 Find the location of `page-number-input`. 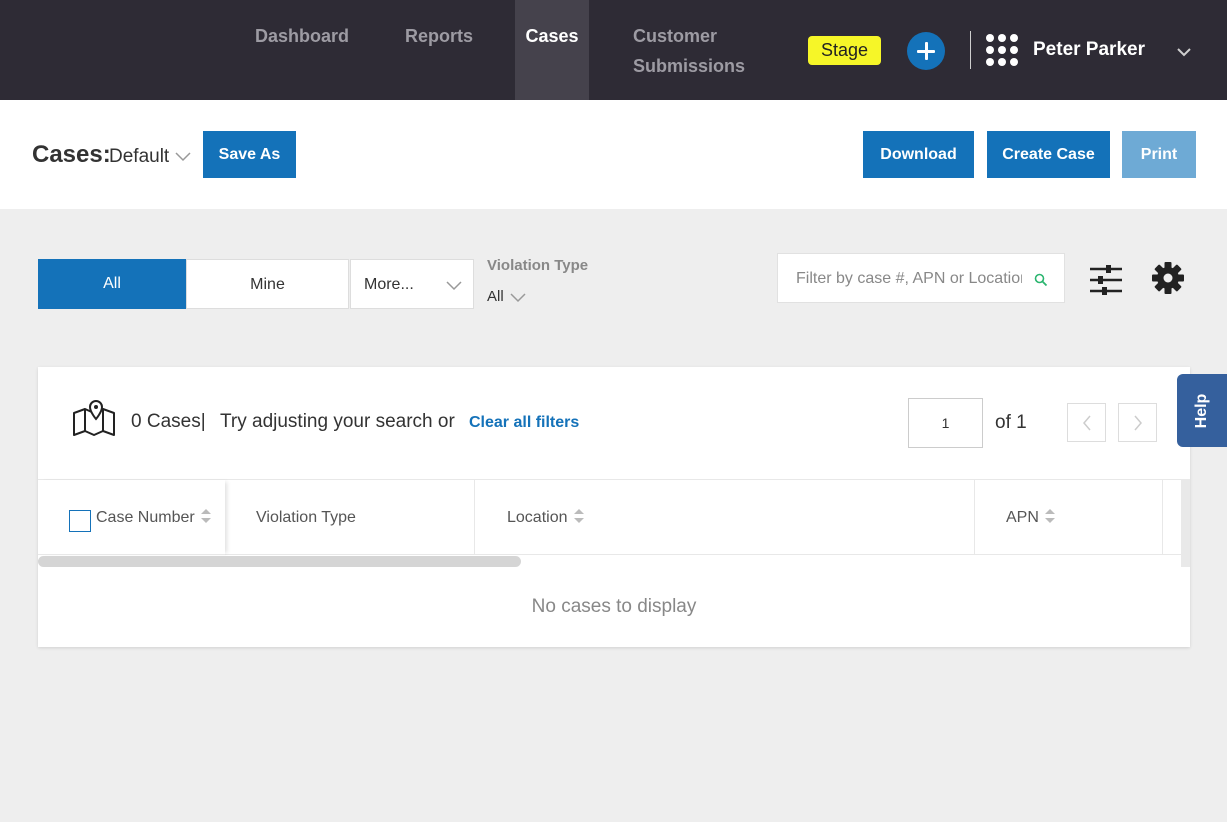

page-number-input is located at coordinates (945, 423).